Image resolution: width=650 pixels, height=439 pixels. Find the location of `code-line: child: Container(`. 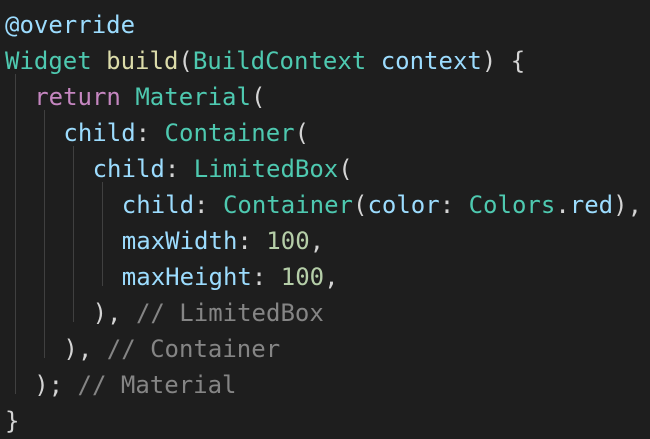

code-line: child: Container( is located at coordinates (186, 133).